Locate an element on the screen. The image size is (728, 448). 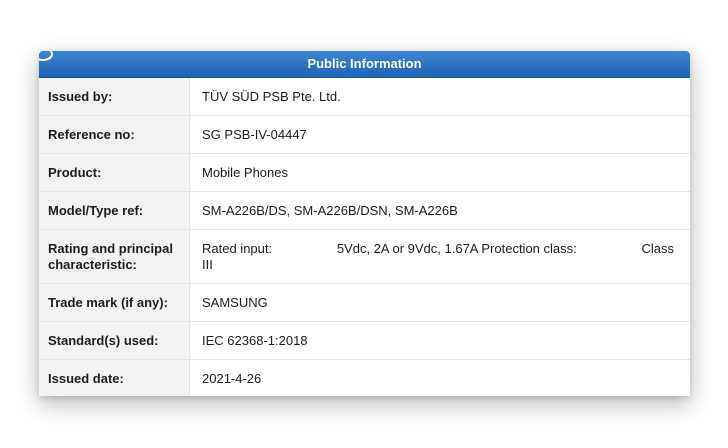
row-value: Mobile Phones is located at coordinates (439, 172).